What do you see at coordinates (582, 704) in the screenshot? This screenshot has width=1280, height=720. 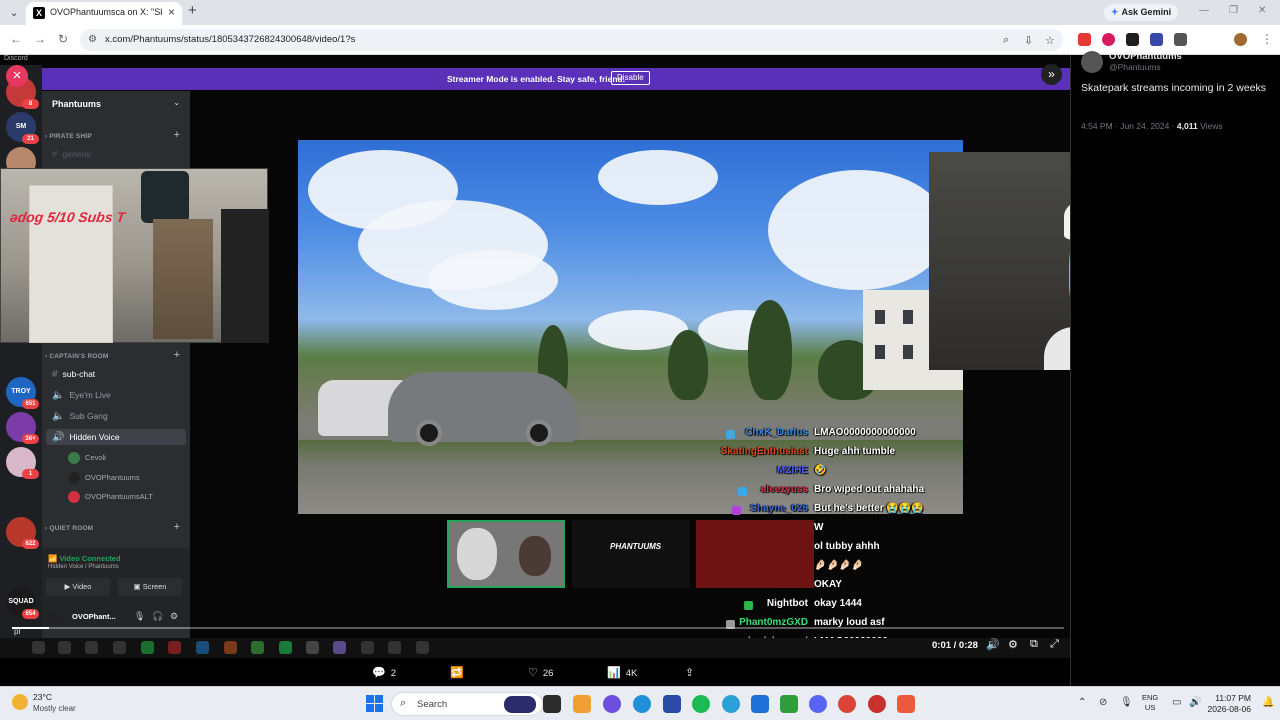 I see `file-explorer-icon` at bounding box center [582, 704].